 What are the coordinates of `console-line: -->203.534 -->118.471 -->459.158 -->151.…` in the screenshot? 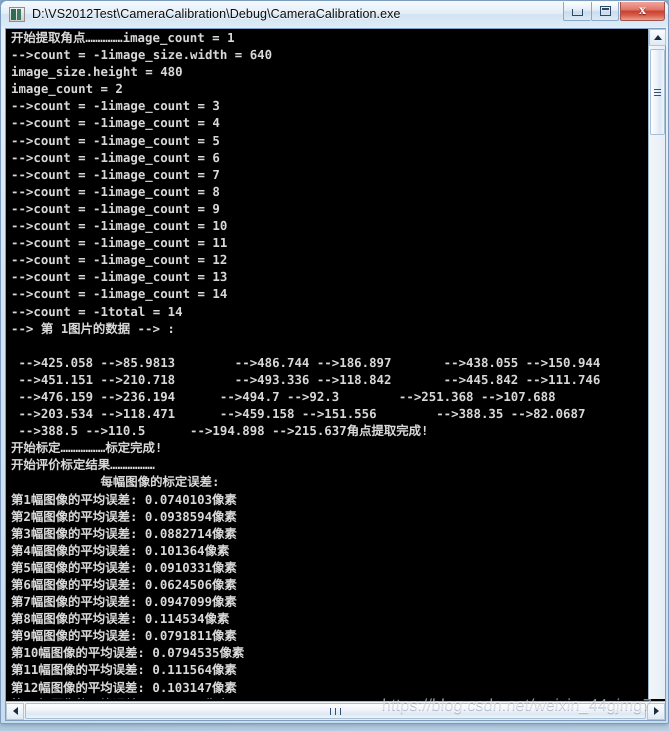 It's located at (298, 414).